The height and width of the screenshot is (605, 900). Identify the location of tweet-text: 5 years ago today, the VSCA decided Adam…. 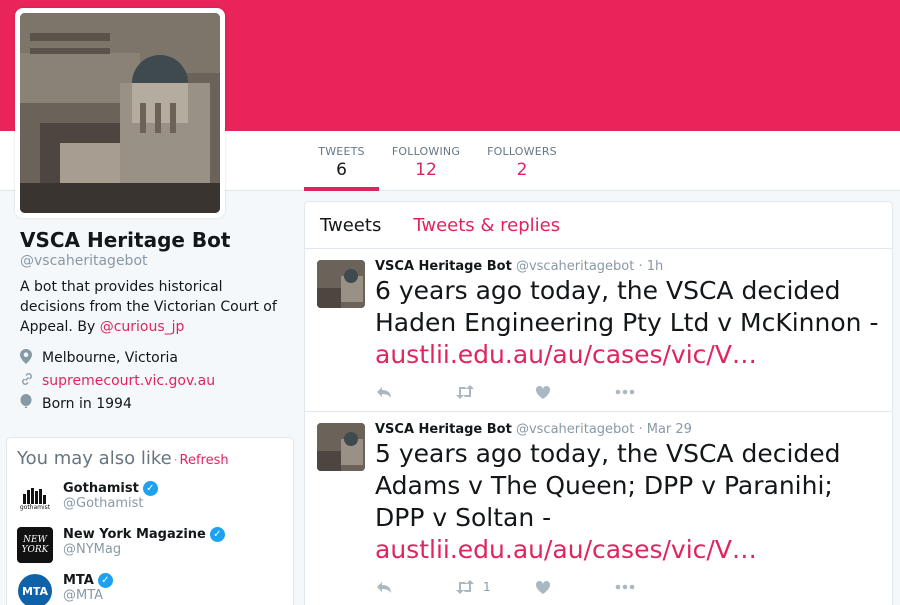
(627, 502).